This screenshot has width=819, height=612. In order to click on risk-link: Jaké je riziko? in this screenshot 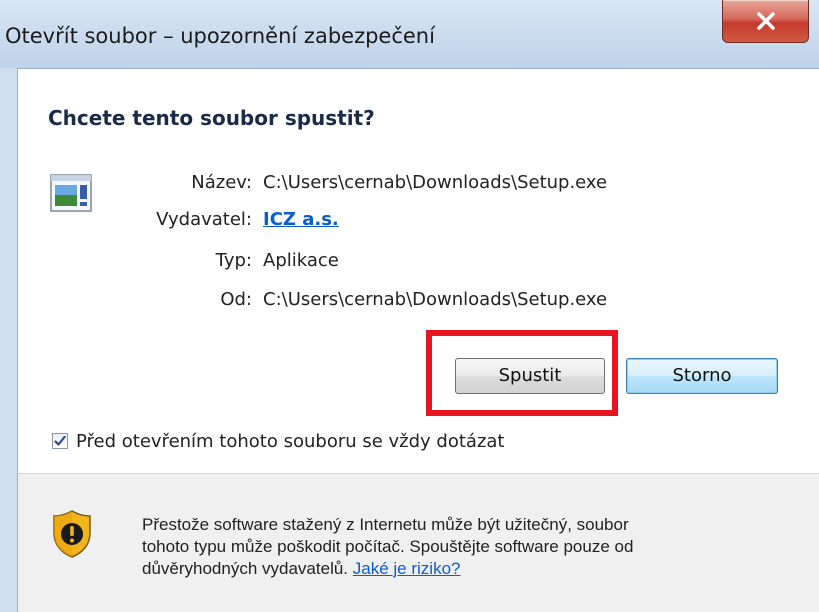, I will do `click(407, 568)`.